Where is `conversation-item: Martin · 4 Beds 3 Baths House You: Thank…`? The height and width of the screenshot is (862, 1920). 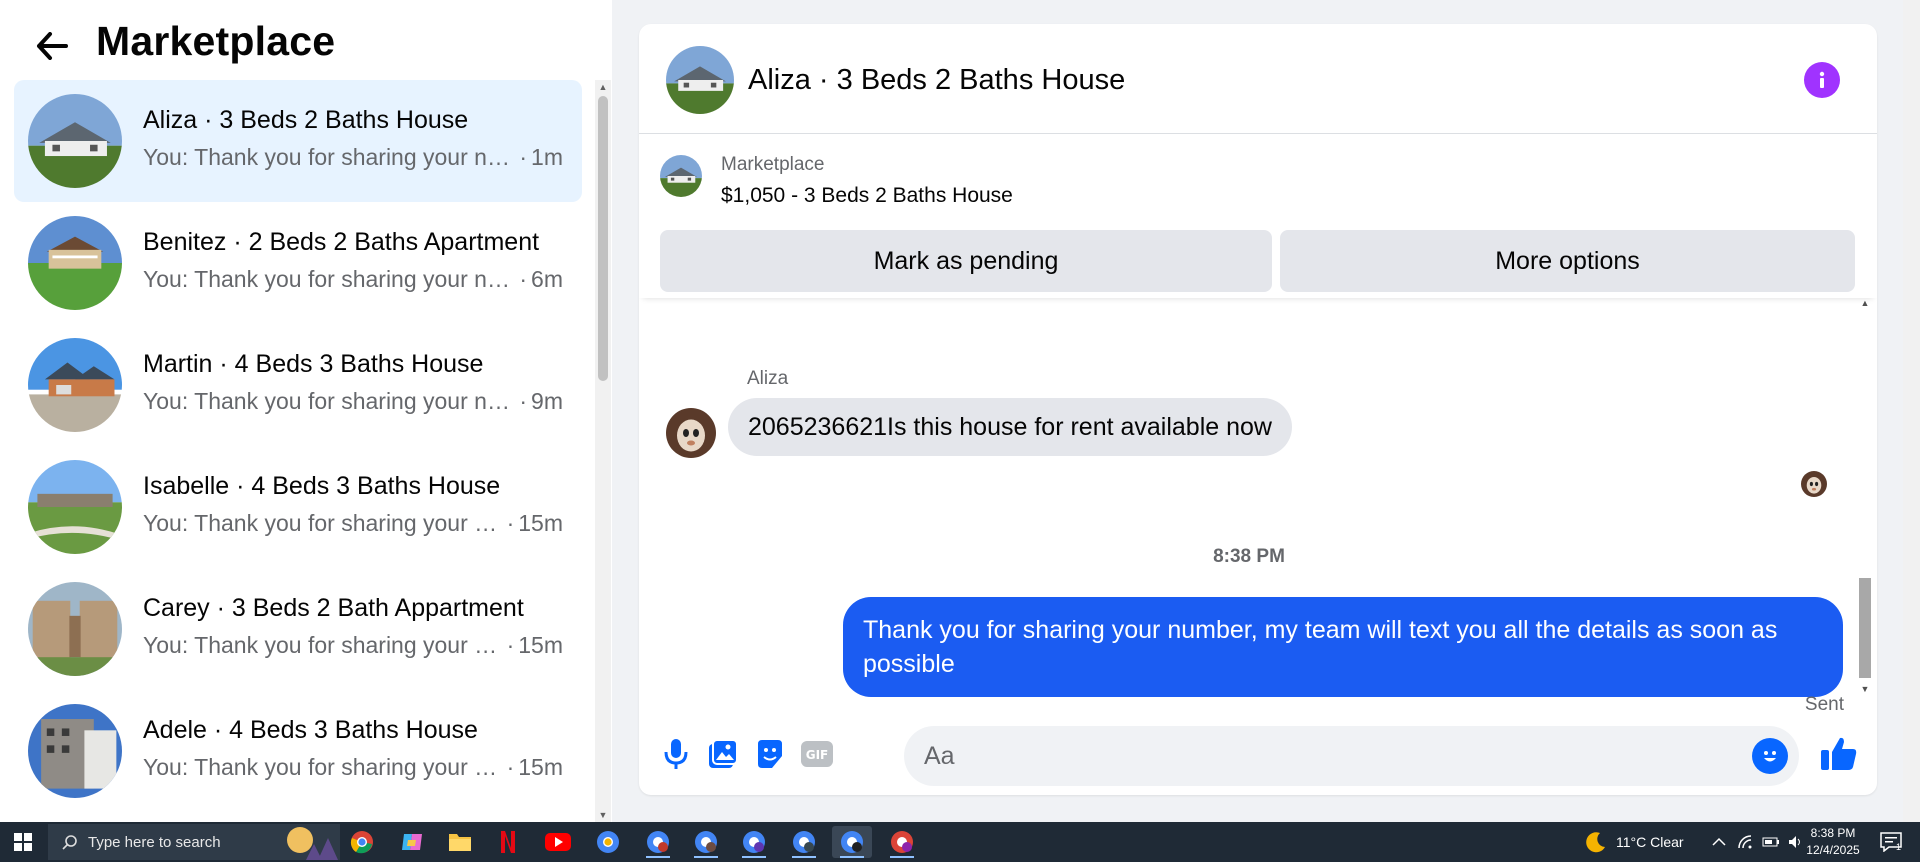
conversation-item: Martin · 4 Beds 3 Baths House You: Thank… is located at coordinates (298, 385).